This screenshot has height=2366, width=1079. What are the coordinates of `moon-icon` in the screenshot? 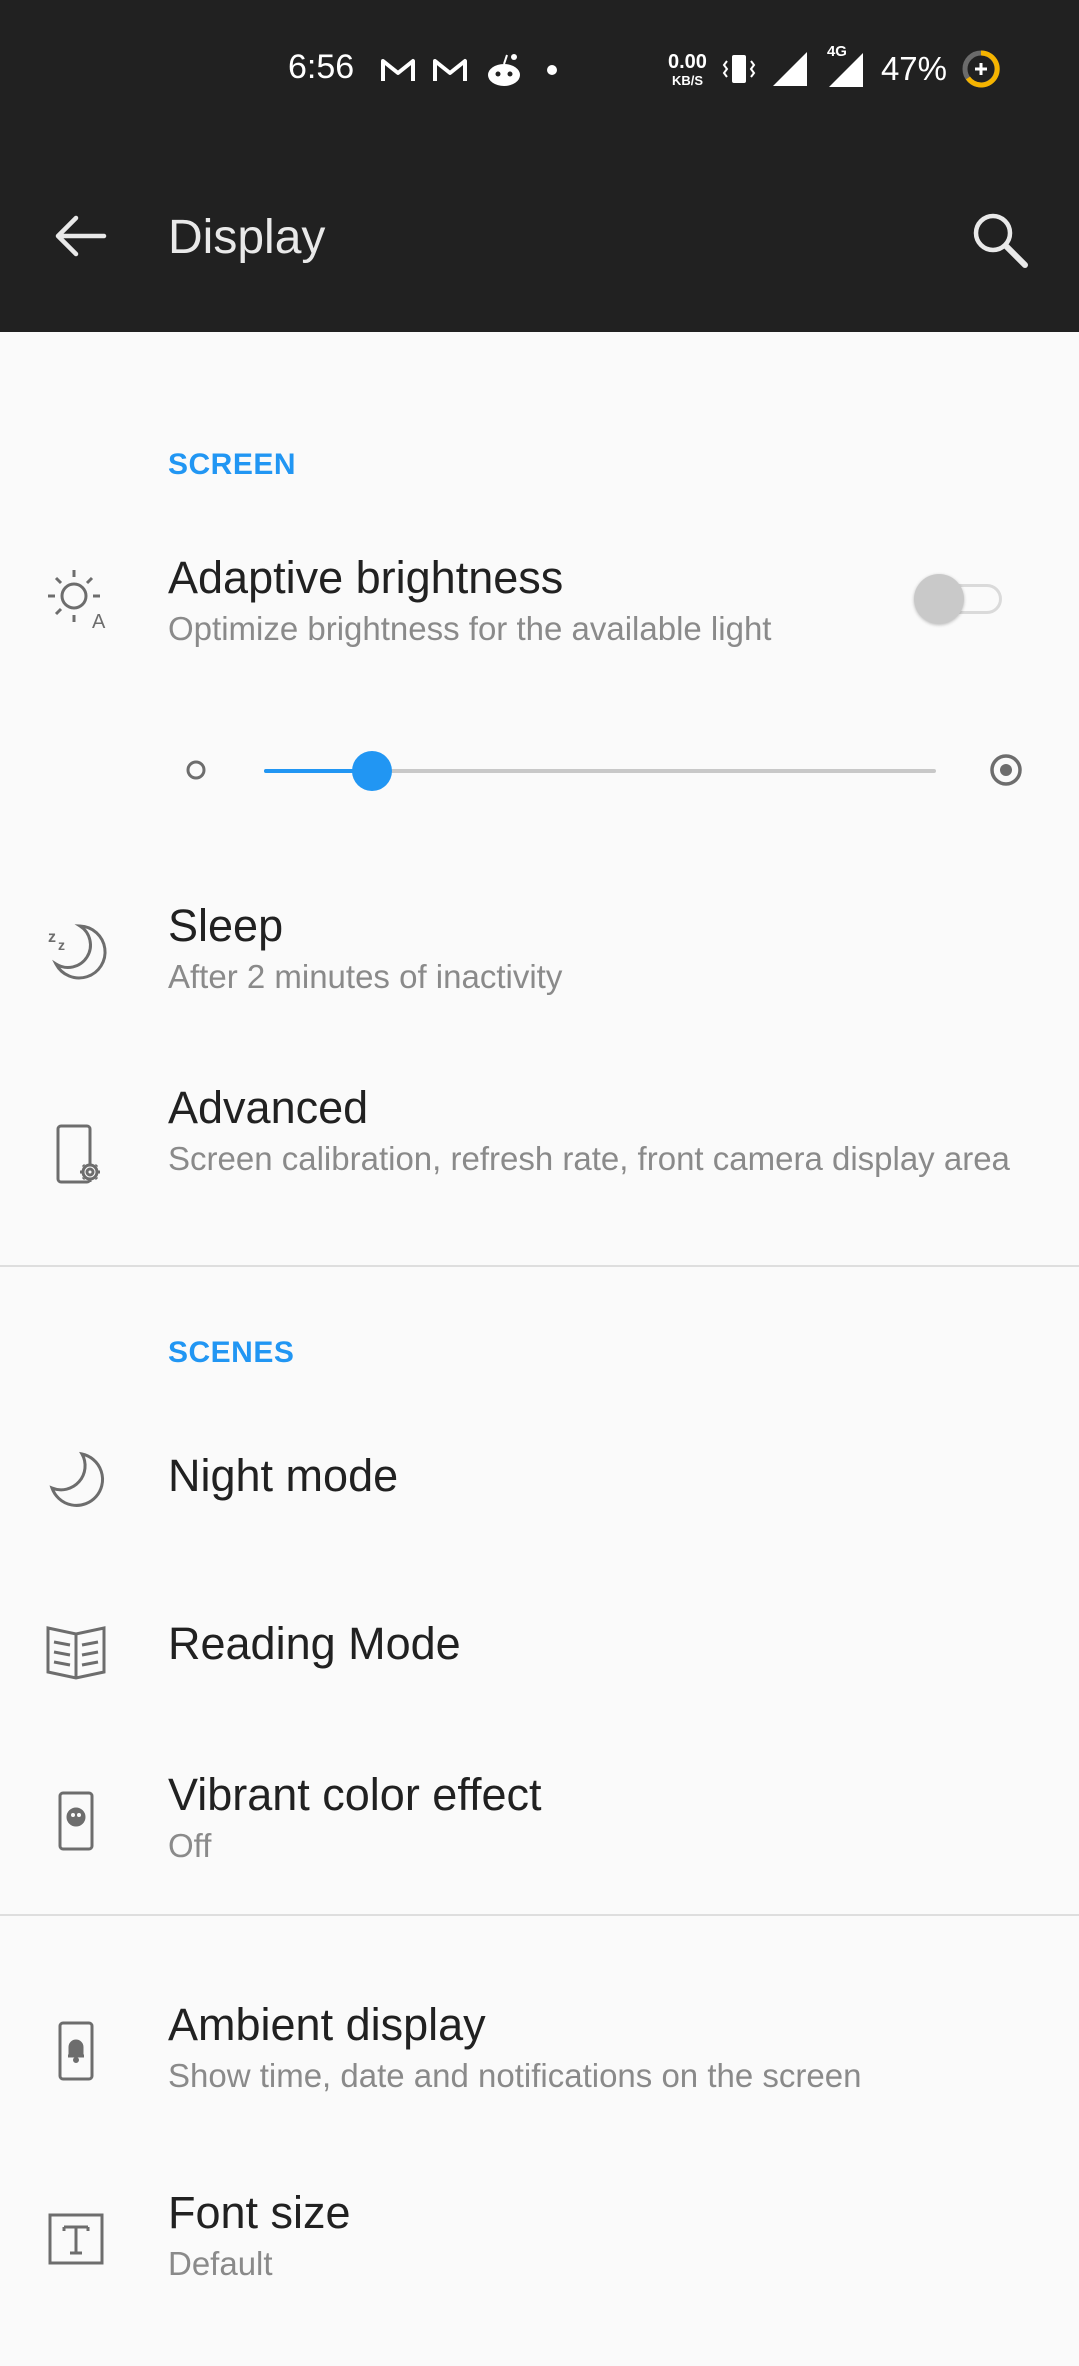 It's located at (76, 1480).